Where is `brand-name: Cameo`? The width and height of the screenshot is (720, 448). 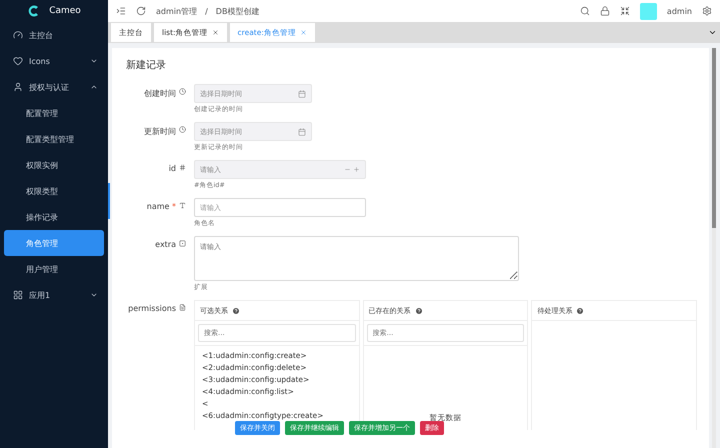
brand-name: Cameo is located at coordinates (65, 11).